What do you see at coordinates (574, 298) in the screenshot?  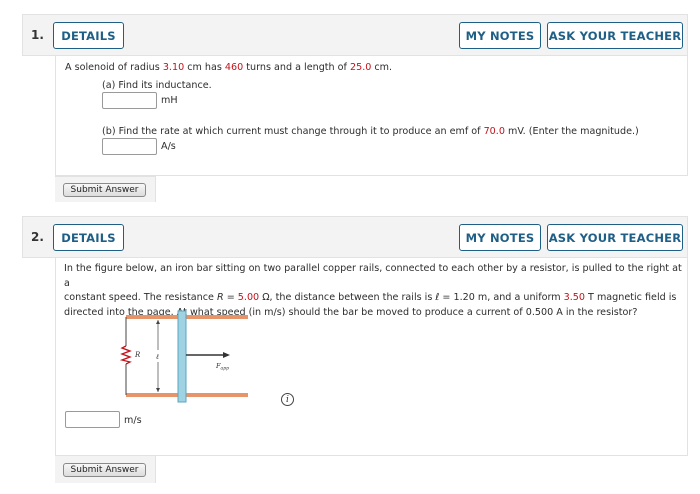 I see `field-value: 3.50` at bounding box center [574, 298].